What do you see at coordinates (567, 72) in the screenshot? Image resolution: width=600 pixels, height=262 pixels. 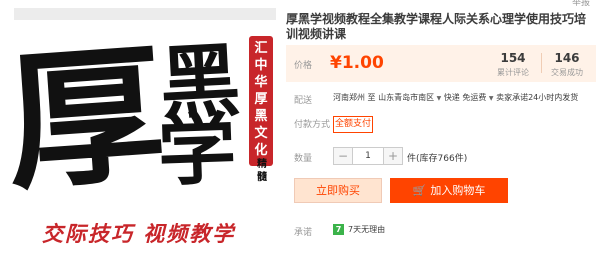 I see `sales-label: 交易成功` at bounding box center [567, 72].